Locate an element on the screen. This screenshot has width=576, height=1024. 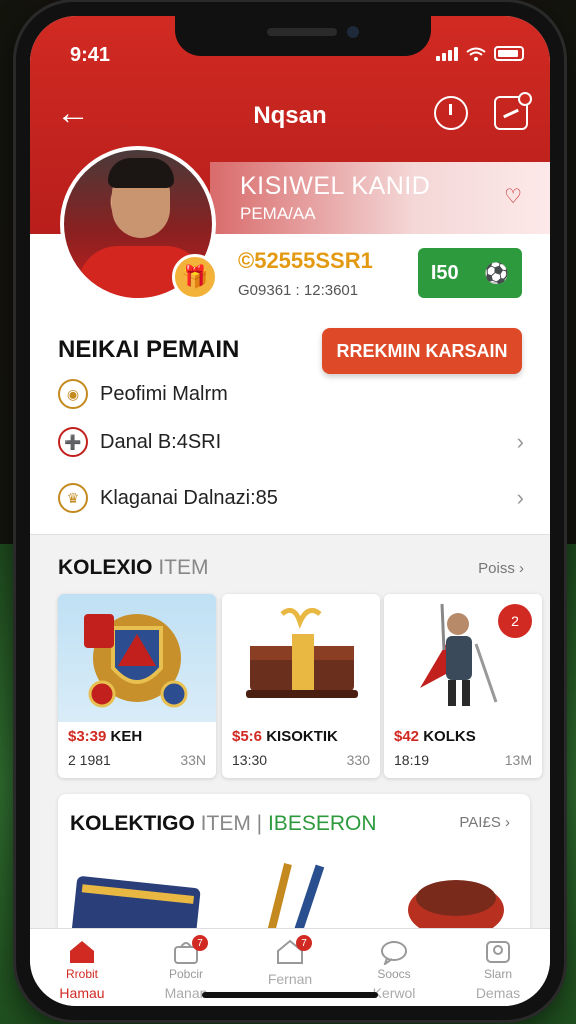
see-more-link: PAI£S › is located at coordinates (484, 822).